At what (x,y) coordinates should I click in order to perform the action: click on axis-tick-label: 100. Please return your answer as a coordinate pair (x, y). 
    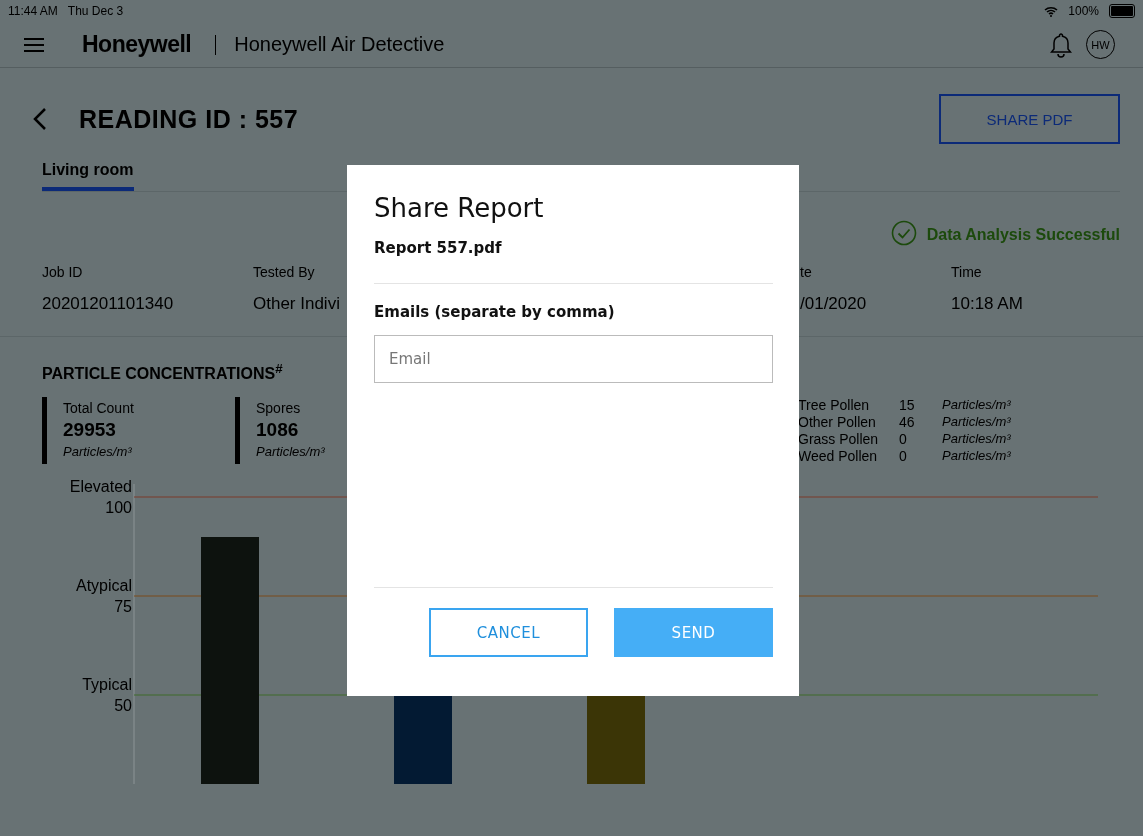
    Looking at the image, I should click on (118, 508).